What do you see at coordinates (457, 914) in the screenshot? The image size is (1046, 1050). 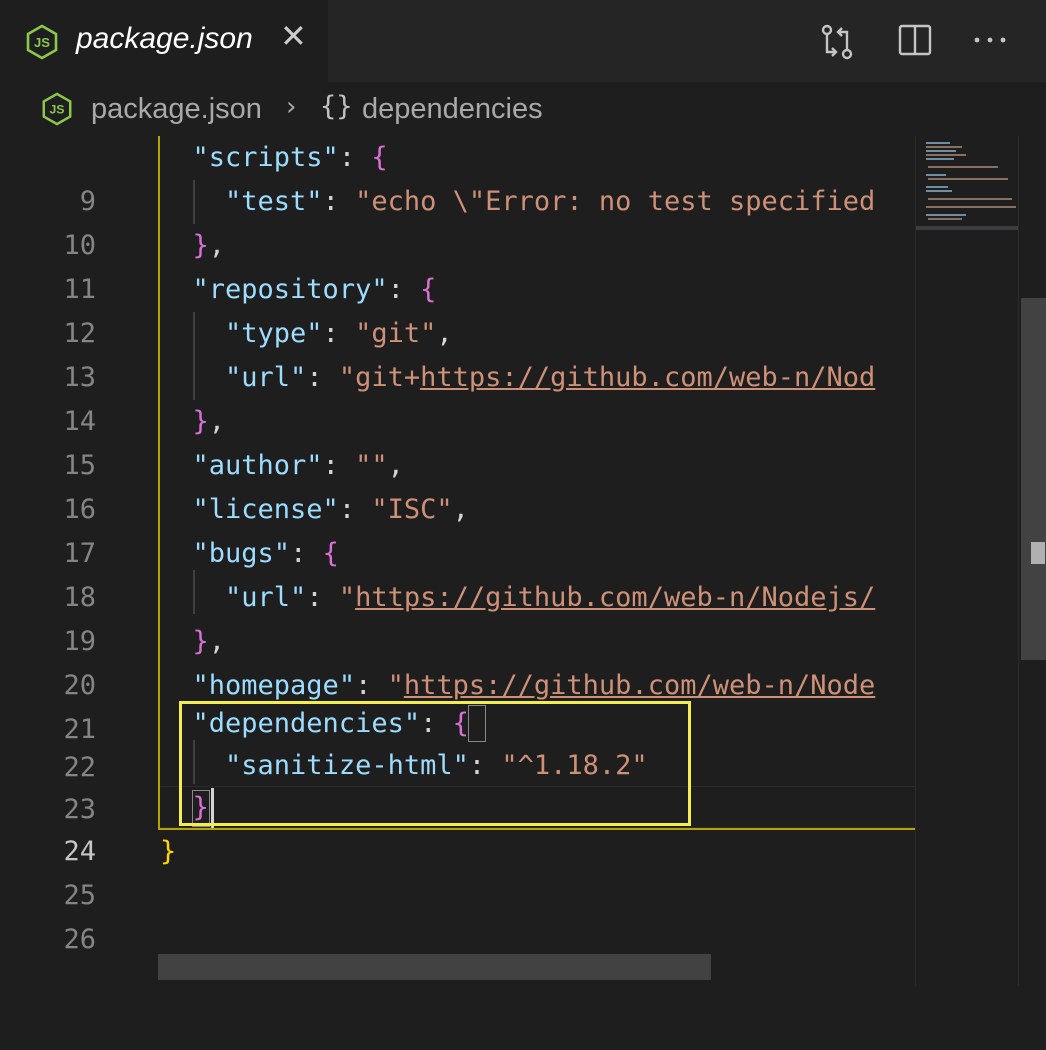 I see `code-line: 26` at bounding box center [457, 914].